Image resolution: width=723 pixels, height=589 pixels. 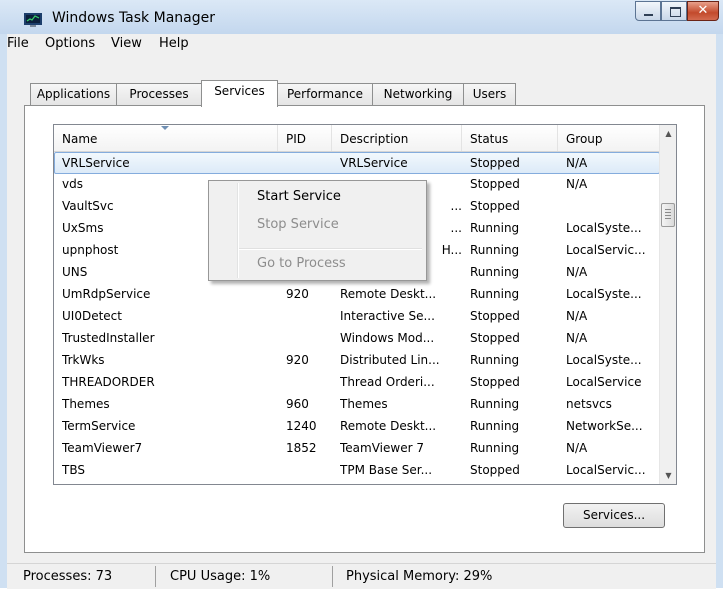 What do you see at coordinates (133, 18) in the screenshot?
I see `window-title: Windows Task Manager` at bounding box center [133, 18].